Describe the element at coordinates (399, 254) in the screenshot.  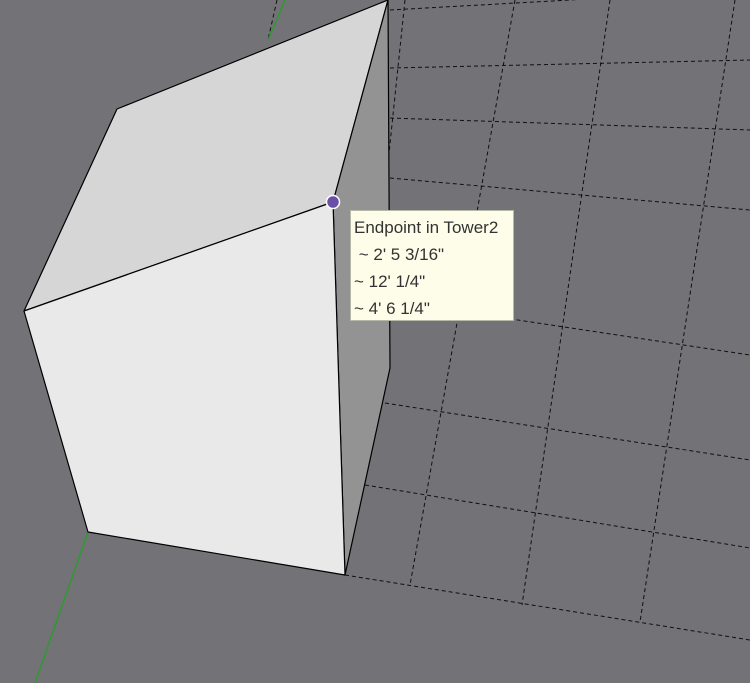
I see `tooltip-coordinate-x: ~ 2' 5 3/16"` at that location.